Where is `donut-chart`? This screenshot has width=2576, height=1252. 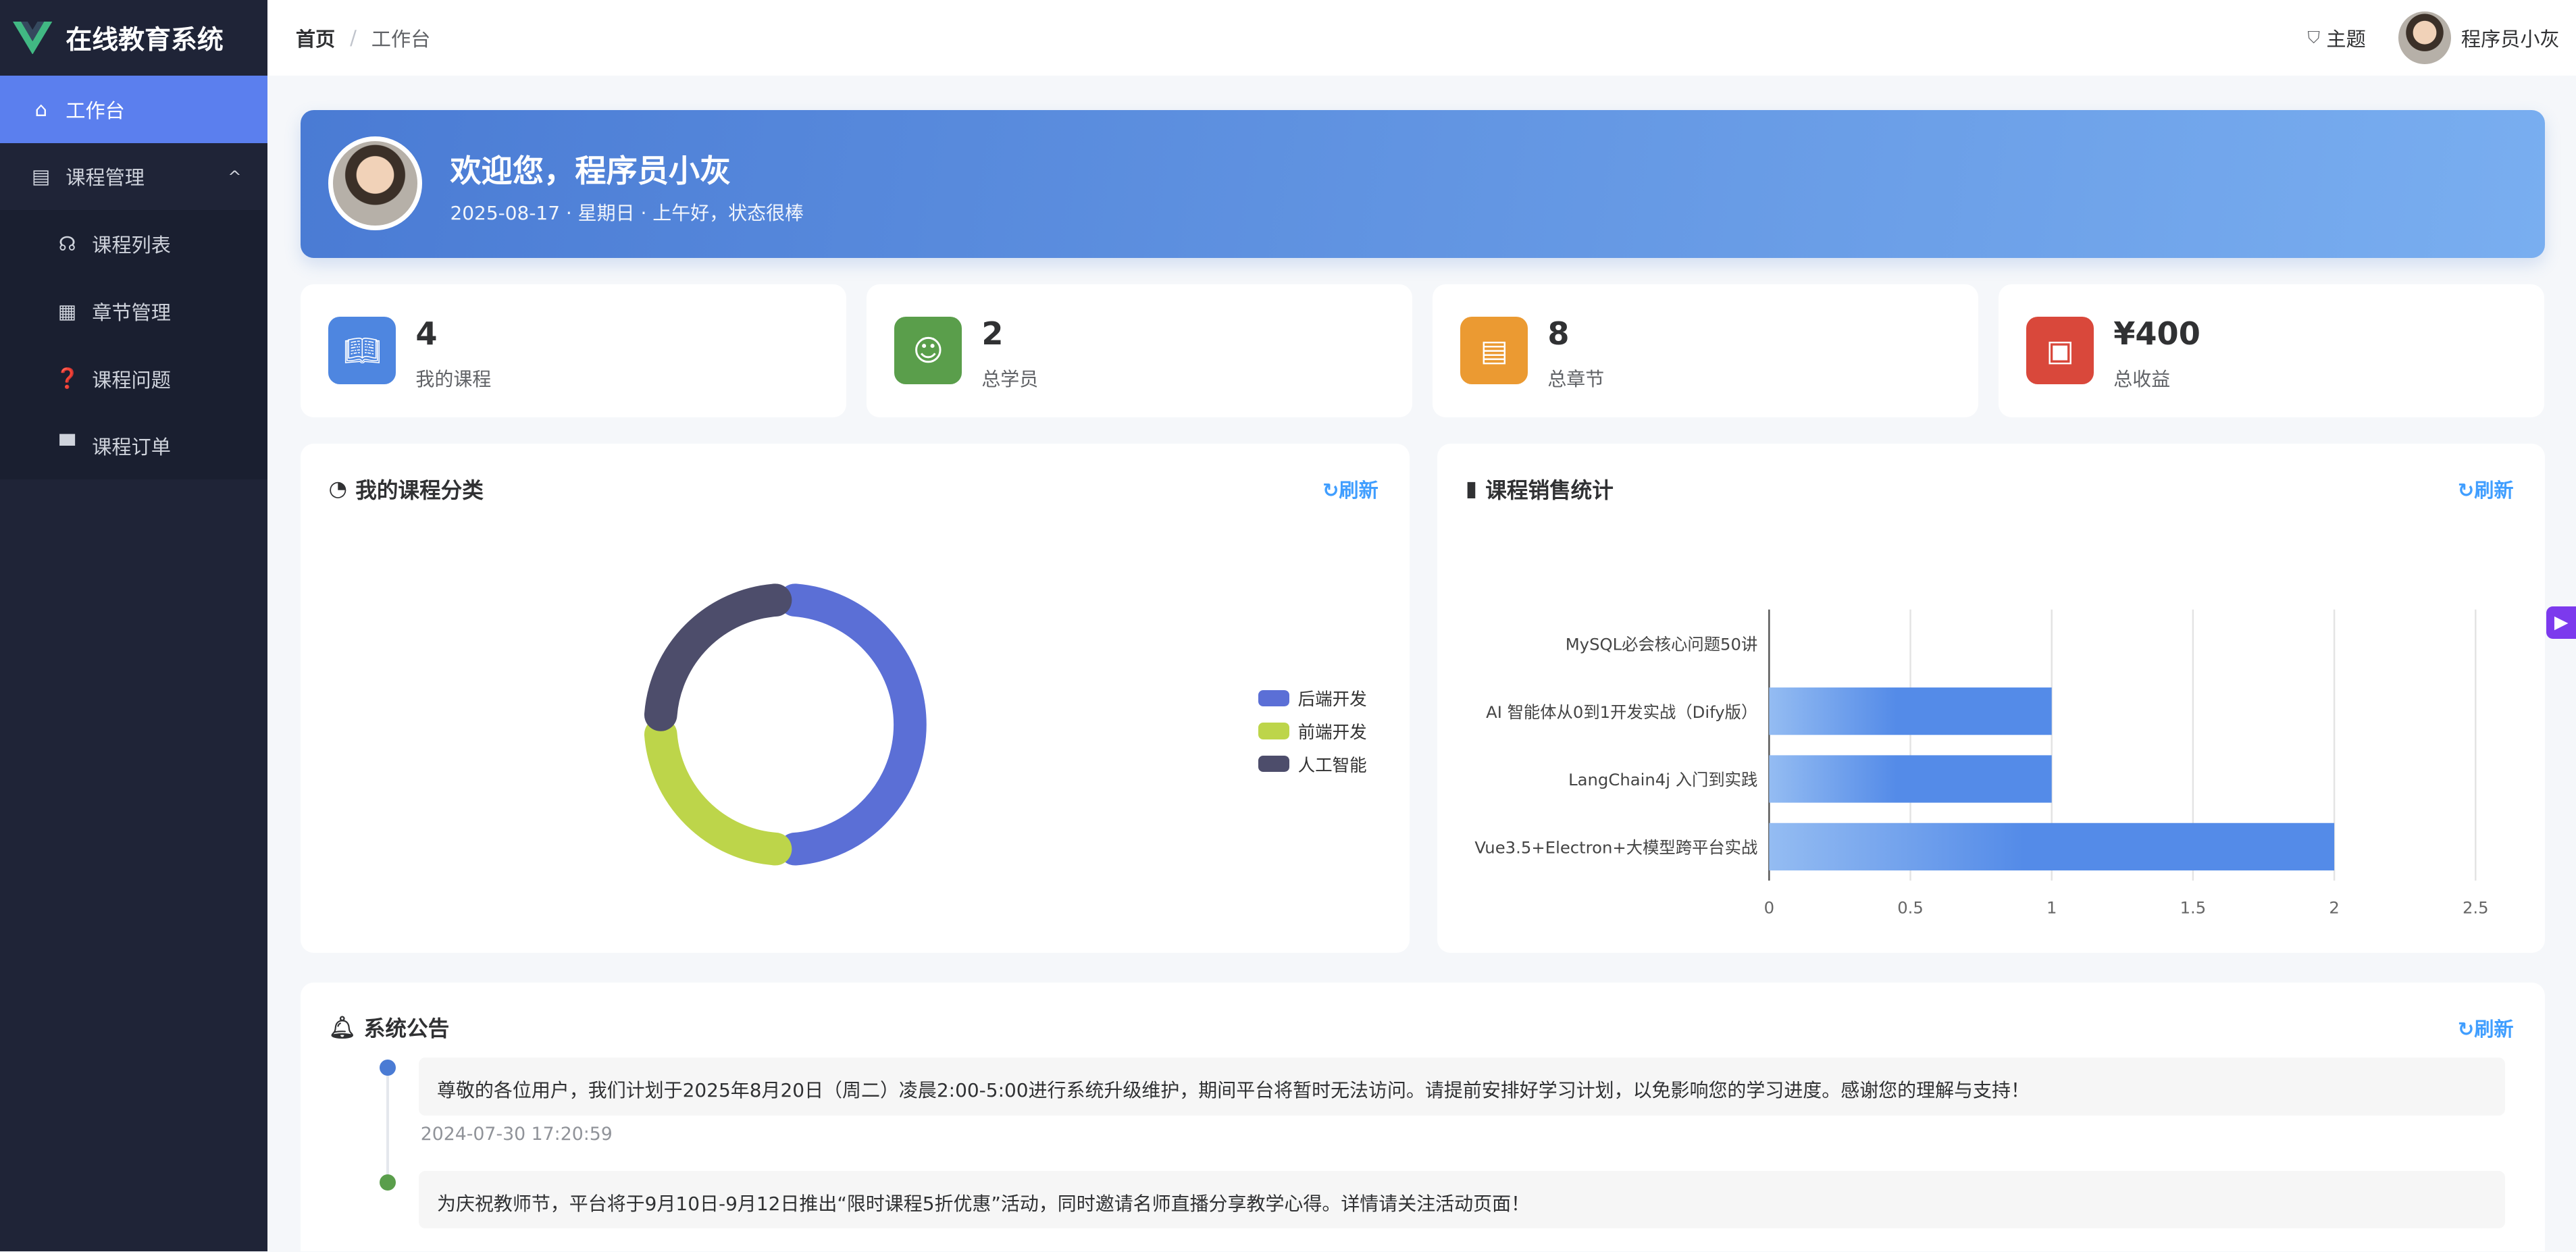 donut-chart is located at coordinates (785, 724).